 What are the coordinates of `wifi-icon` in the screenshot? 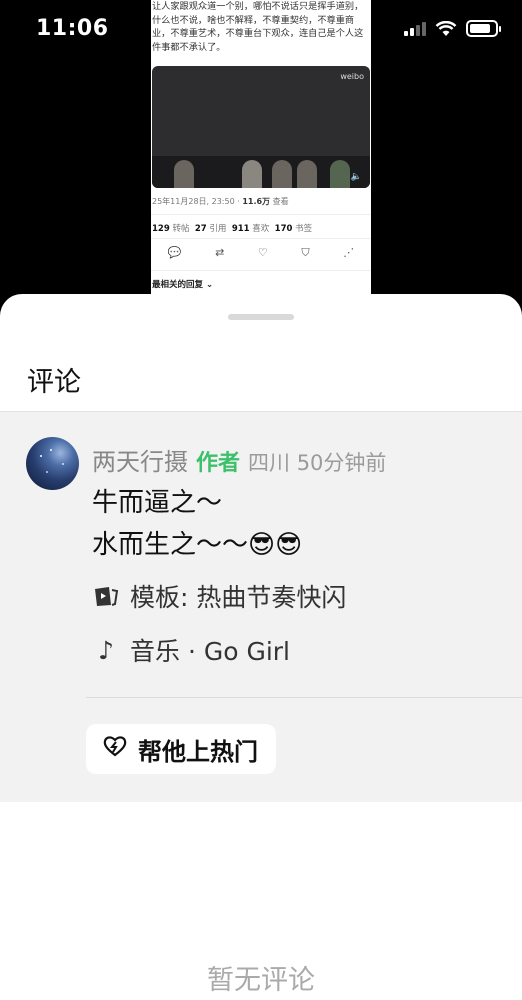 It's located at (446, 28).